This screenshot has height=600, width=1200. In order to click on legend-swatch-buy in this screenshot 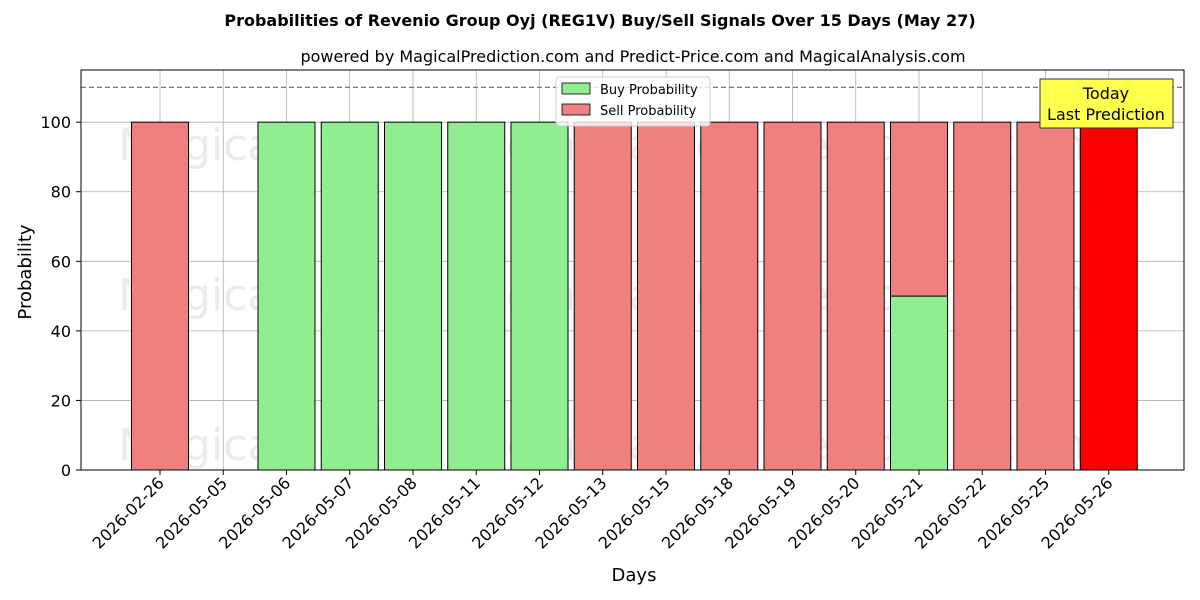, I will do `click(576, 88)`.